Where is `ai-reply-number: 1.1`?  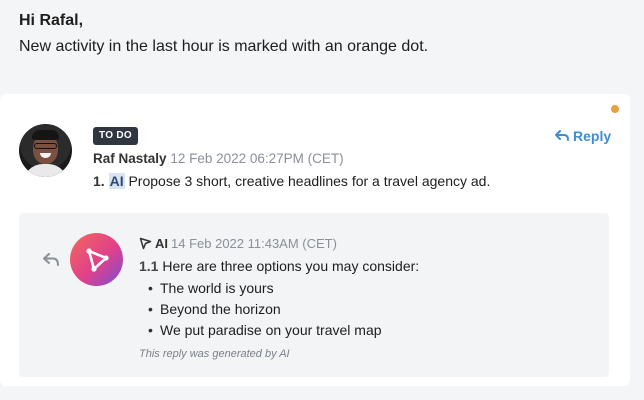
ai-reply-number: 1.1 is located at coordinates (149, 266).